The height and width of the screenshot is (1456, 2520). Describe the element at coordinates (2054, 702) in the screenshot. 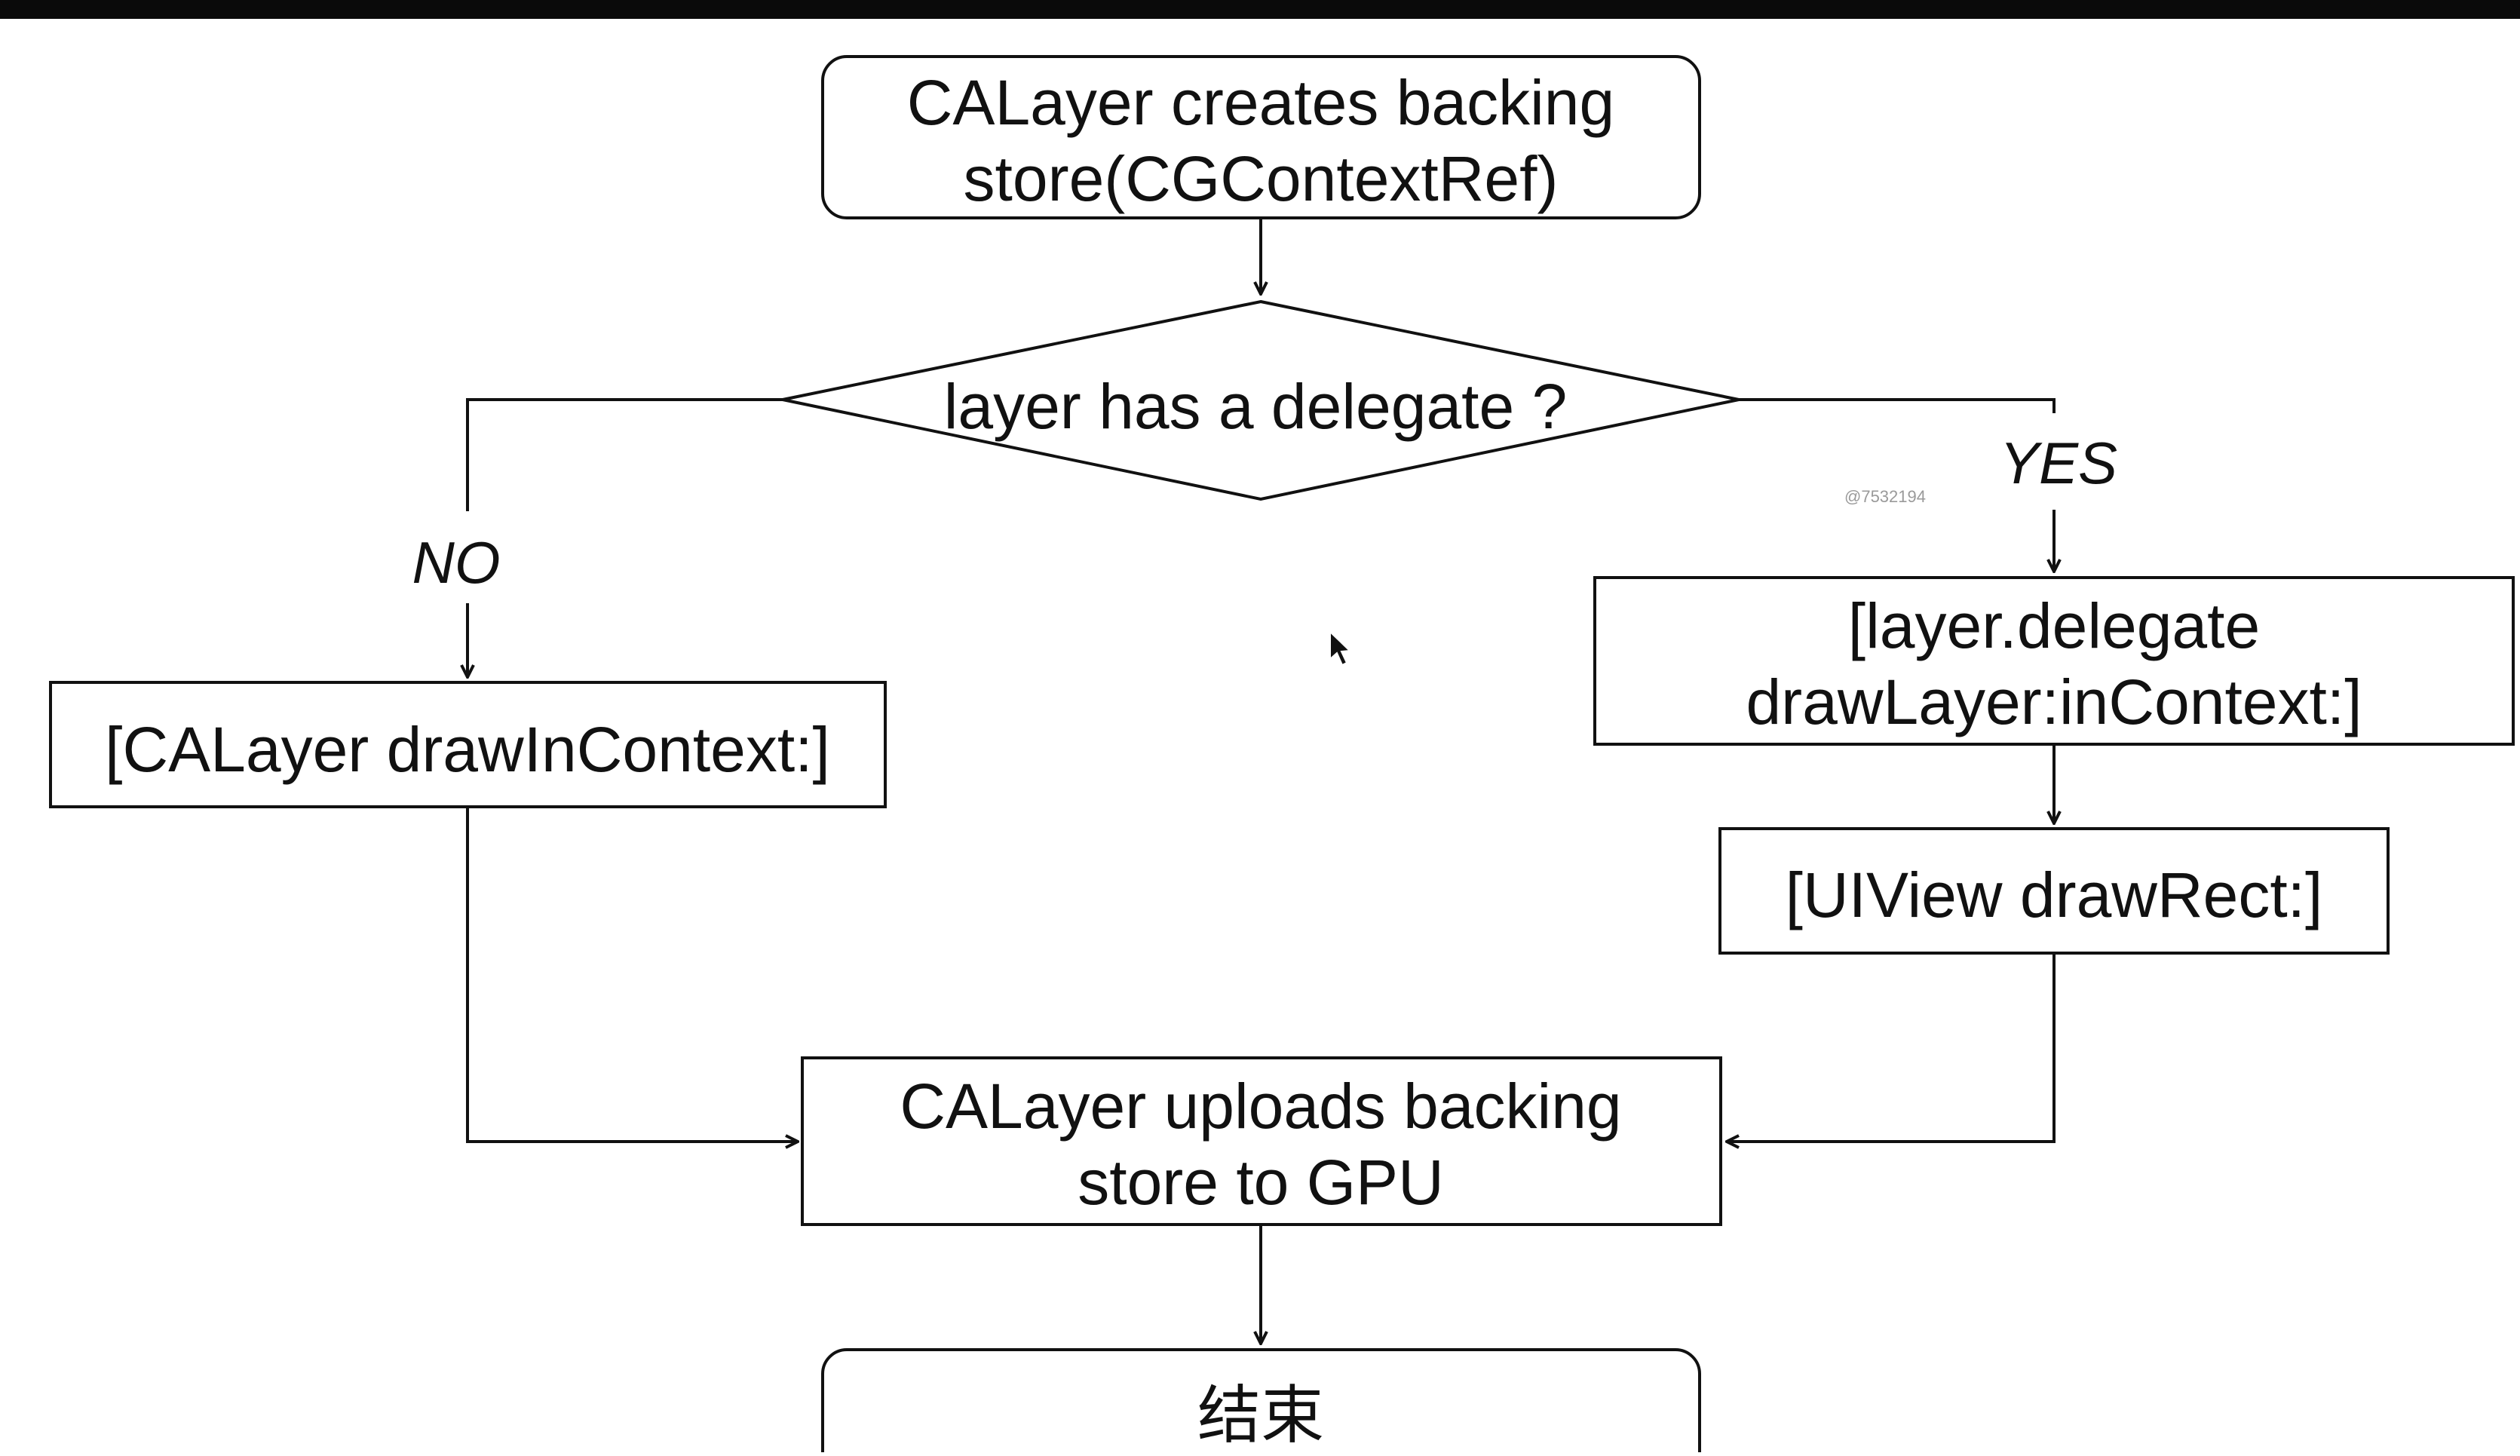

I see `yes-action-line-2: drawLayer:inContext:]` at that location.